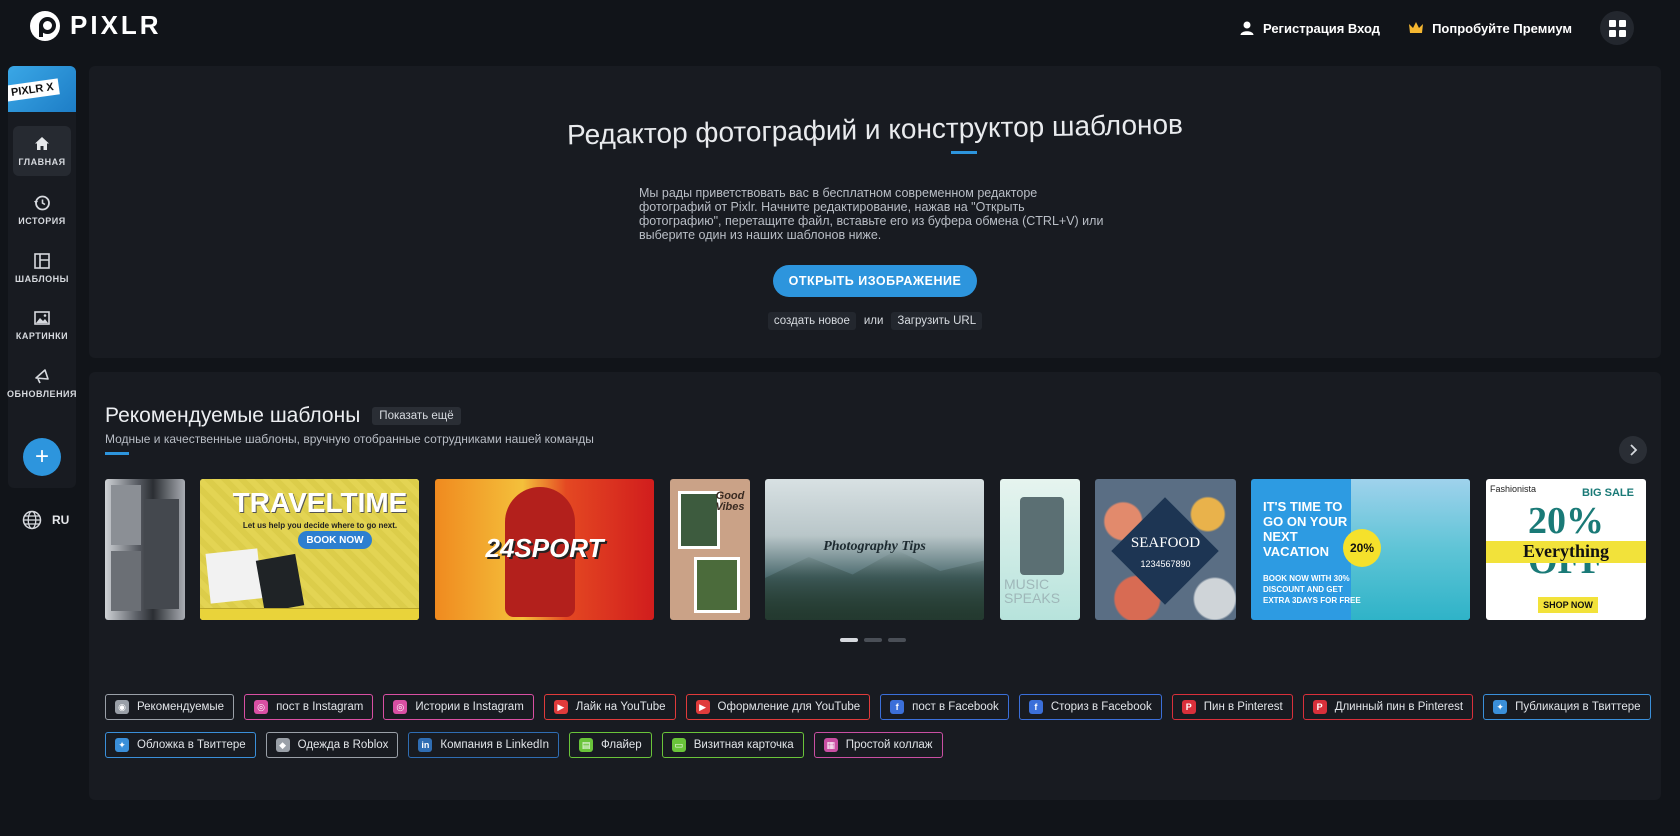 Image resolution: width=1680 pixels, height=836 pixels. Describe the element at coordinates (425, 745) in the screenshot. I see `linkedin-icon: in` at that location.